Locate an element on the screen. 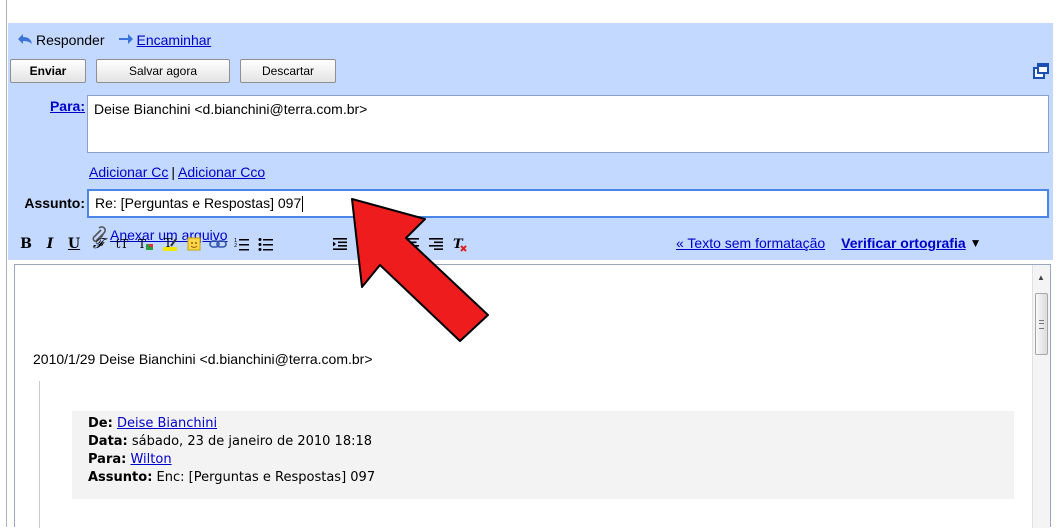 The height and width of the screenshot is (528, 1061). forward-link: Encaminhar is located at coordinates (174, 40).